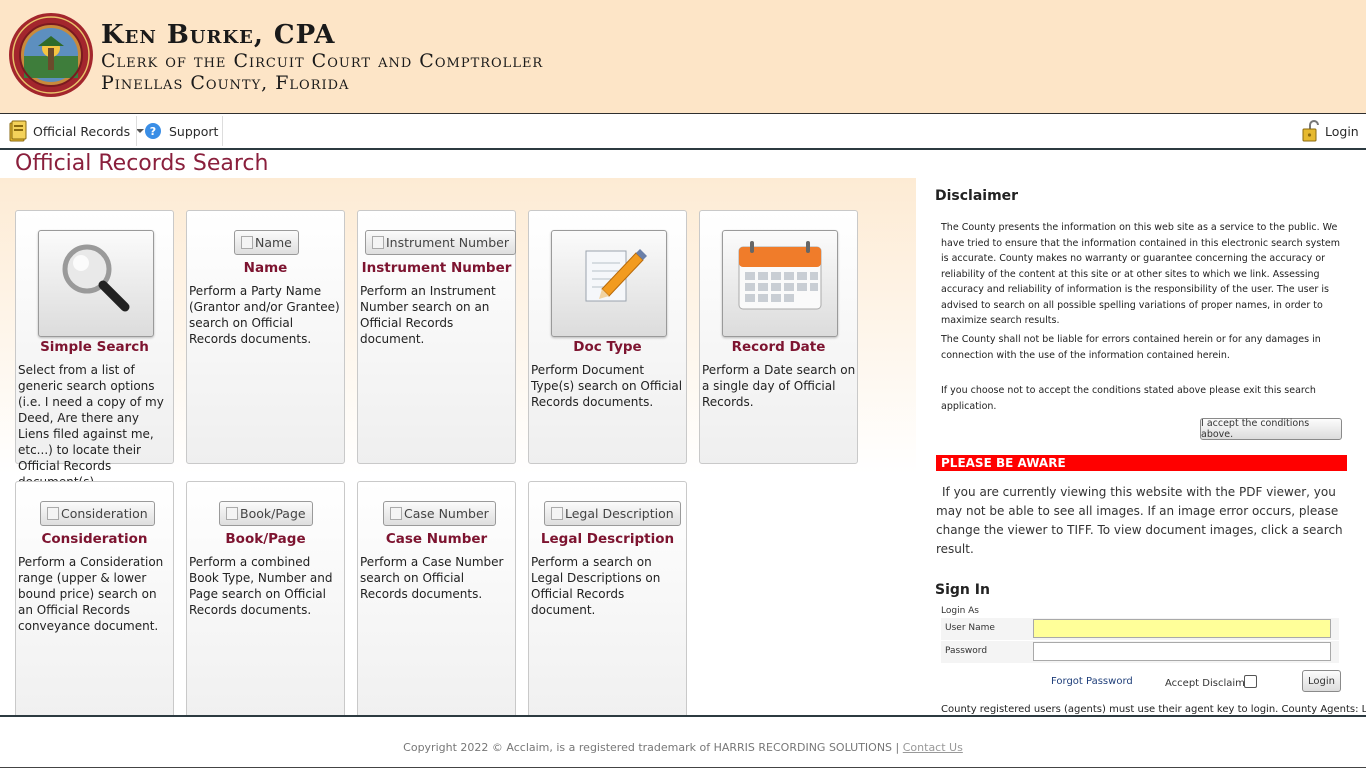 This screenshot has width=1366, height=768. Describe the element at coordinates (265, 268) in the screenshot. I see `card-title: Name` at that location.